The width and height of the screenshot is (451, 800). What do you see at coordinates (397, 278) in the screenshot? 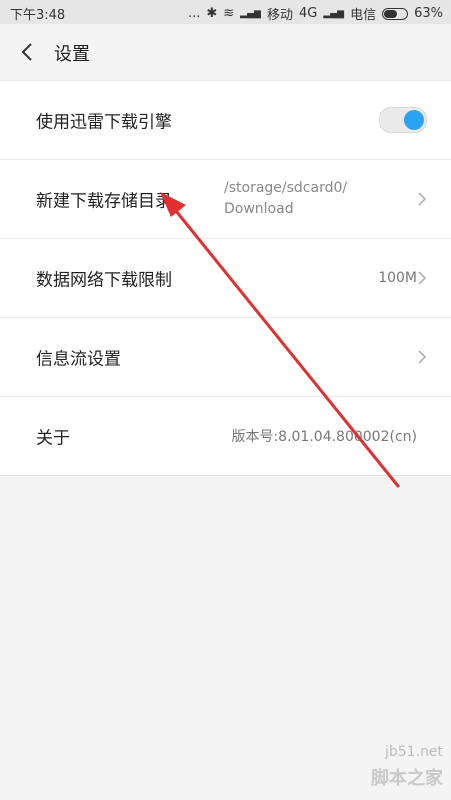
I see `data-limit-value: 100M` at bounding box center [397, 278].